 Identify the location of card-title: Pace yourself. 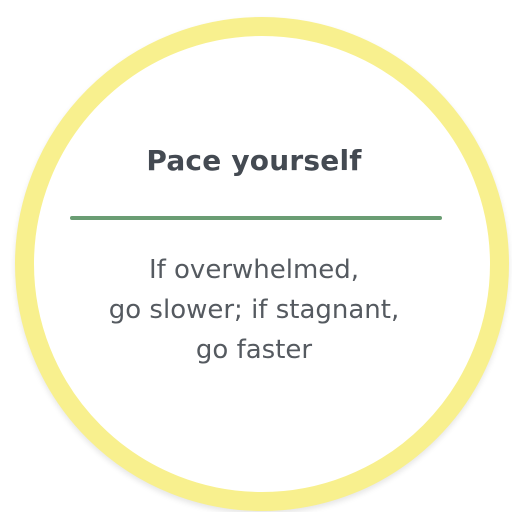
(254, 160).